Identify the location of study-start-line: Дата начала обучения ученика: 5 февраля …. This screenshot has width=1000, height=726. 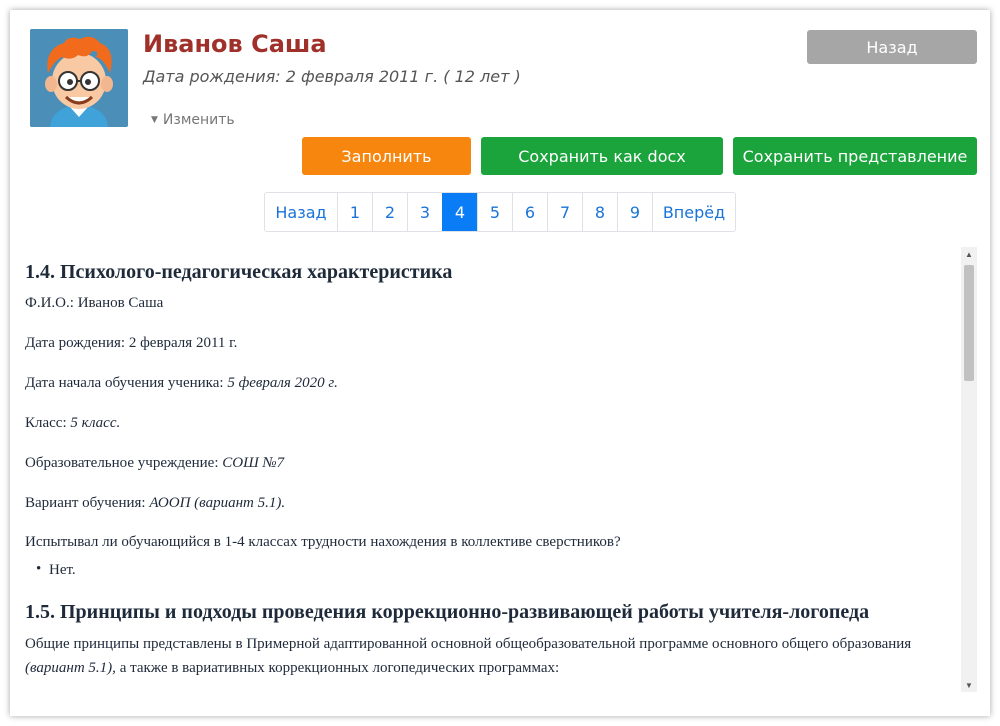
(181, 383).